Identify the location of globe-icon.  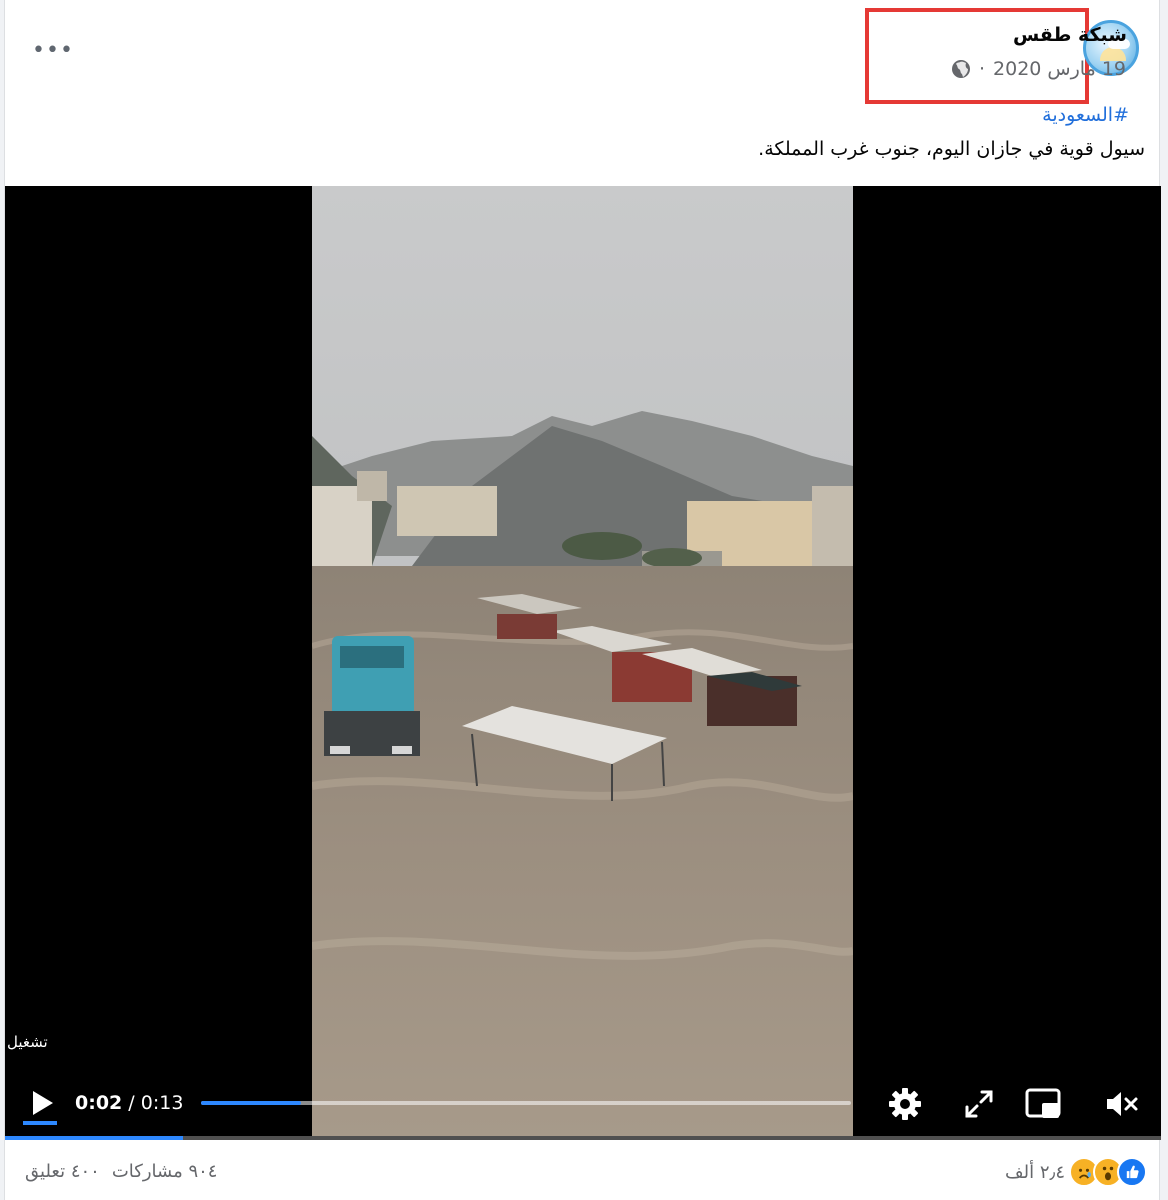
(961, 69).